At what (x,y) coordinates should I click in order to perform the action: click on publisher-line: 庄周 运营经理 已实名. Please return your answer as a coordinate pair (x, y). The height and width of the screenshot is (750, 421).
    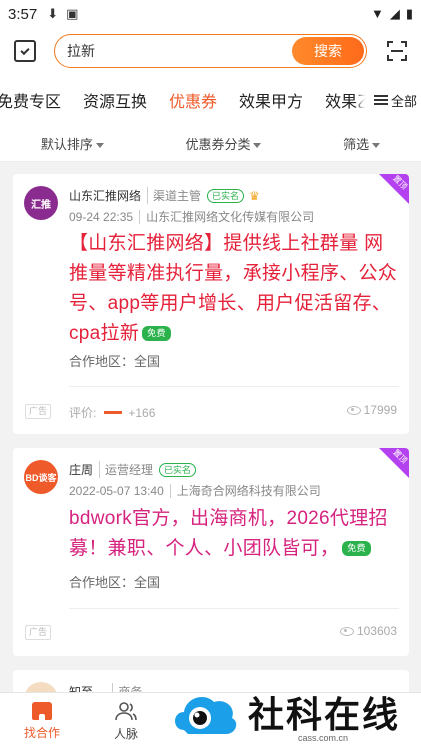
    Looking at the image, I should click on (133, 469).